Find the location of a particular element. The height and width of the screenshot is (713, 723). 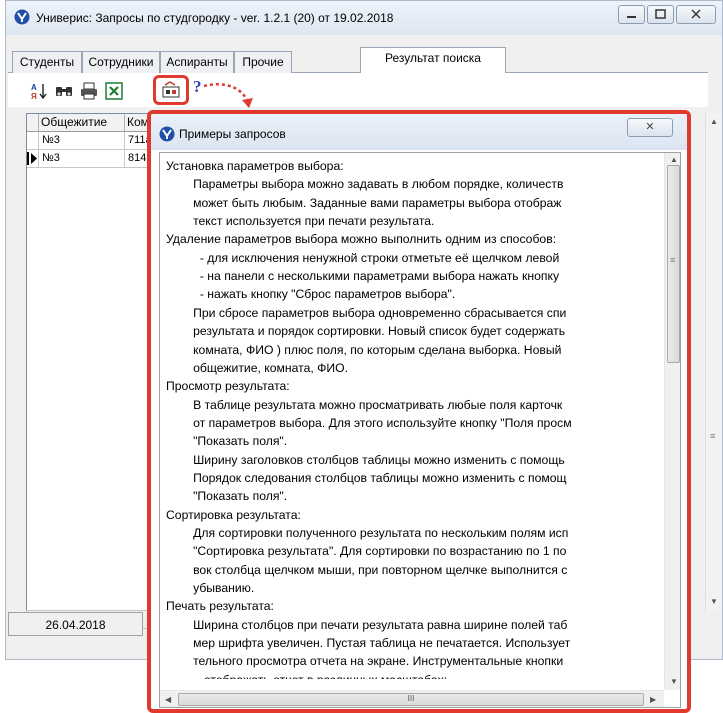

tab-students: Студенты is located at coordinates (47, 62).